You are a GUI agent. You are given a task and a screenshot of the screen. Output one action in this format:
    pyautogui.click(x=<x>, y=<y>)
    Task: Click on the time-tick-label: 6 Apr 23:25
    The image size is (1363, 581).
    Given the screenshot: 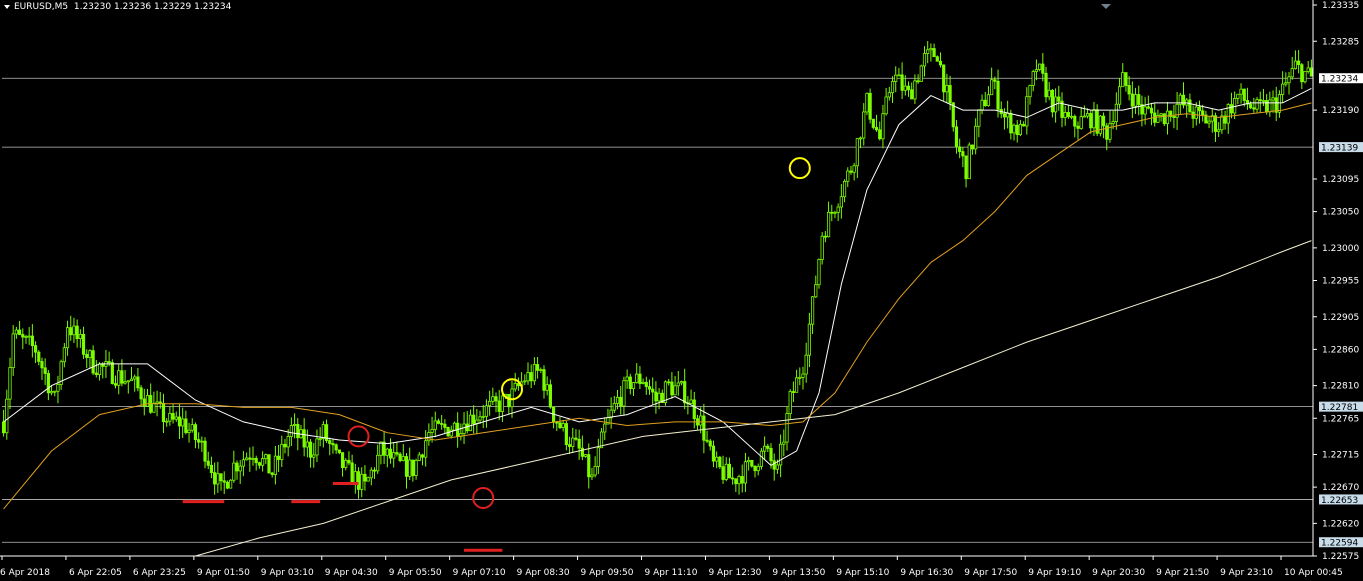 What is the action you would take?
    pyautogui.click(x=159, y=573)
    